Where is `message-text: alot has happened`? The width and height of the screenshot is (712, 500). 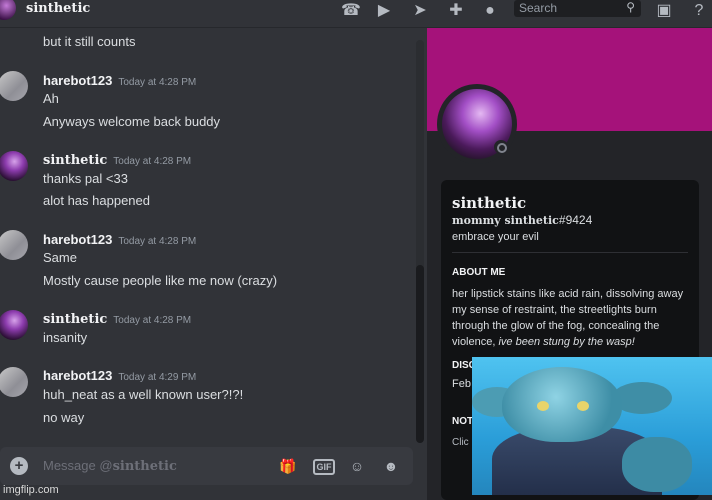 message-text: alot has happened is located at coordinates (96, 200).